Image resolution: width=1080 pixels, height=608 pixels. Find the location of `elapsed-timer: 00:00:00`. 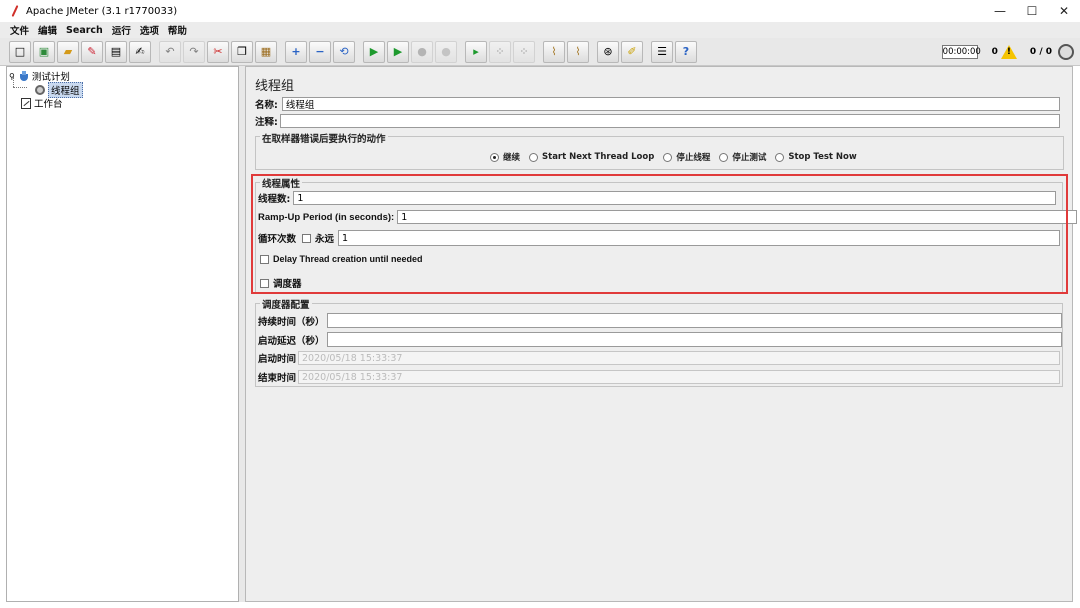

elapsed-timer: 00:00:00 is located at coordinates (961, 52).